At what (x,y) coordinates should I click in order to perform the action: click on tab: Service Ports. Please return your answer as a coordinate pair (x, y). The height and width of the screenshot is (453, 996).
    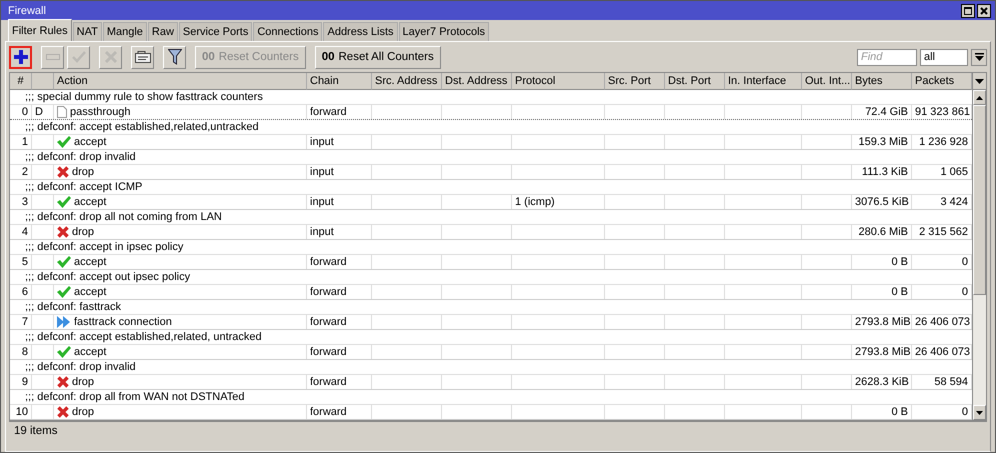
    Looking at the image, I should click on (215, 31).